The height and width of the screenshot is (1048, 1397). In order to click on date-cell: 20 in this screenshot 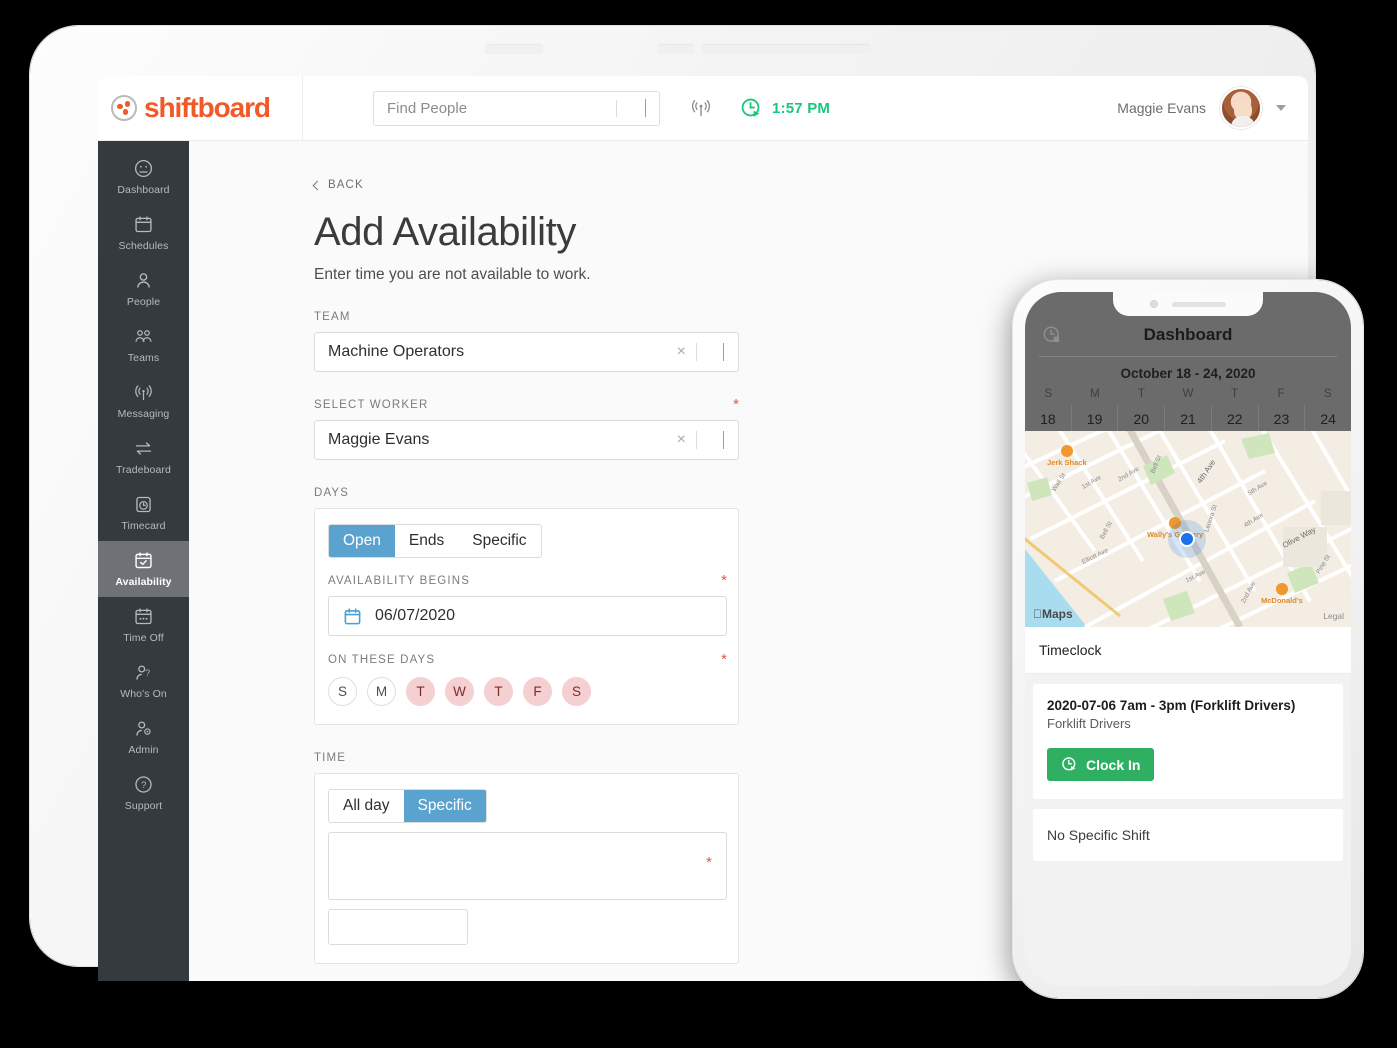, I will do `click(1140, 418)`.